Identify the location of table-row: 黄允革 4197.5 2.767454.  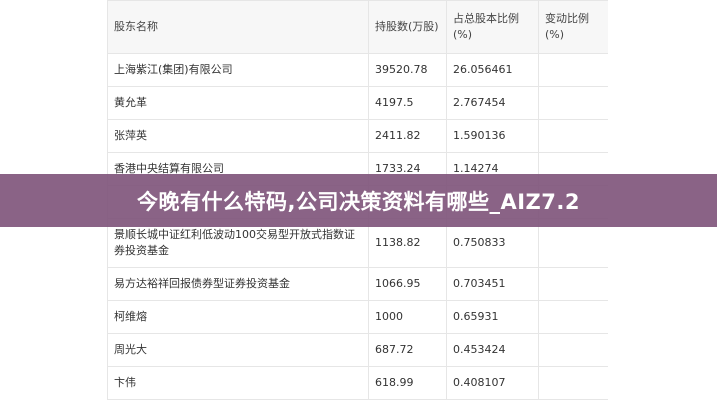
(357, 103).